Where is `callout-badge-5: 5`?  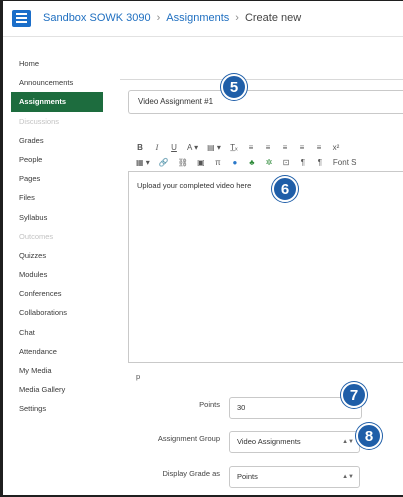
callout-badge-5: 5 is located at coordinates (234, 87).